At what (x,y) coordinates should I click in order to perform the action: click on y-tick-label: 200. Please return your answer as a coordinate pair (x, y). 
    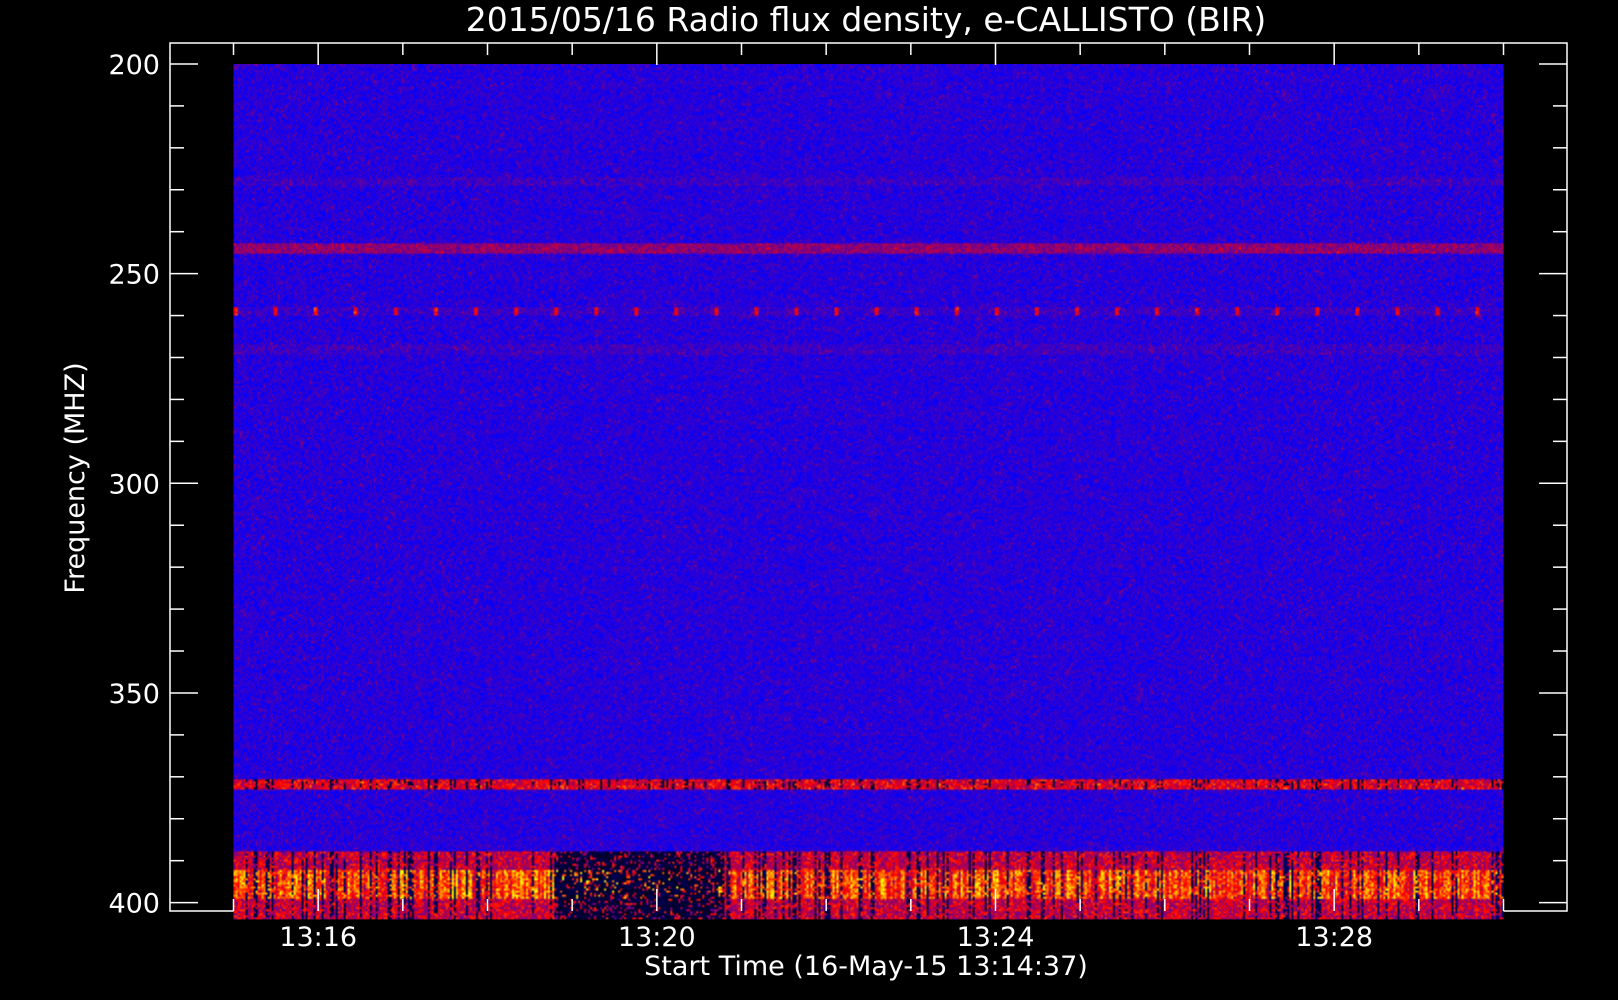
    Looking at the image, I should click on (134, 65).